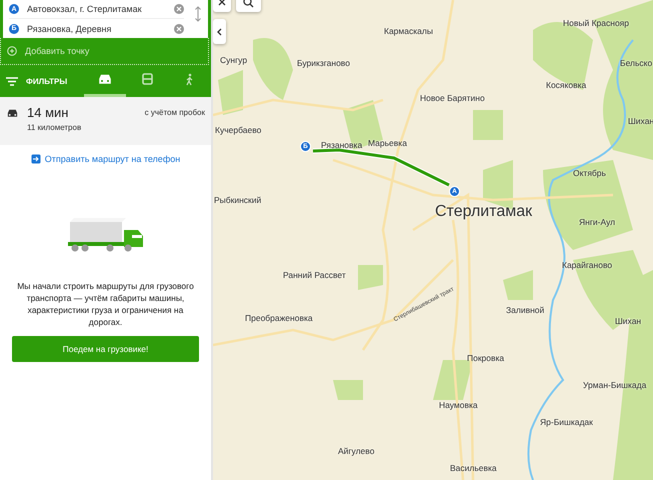 The width and height of the screenshot is (653, 480). I want to click on place-label: Заливной, so click(525, 310).